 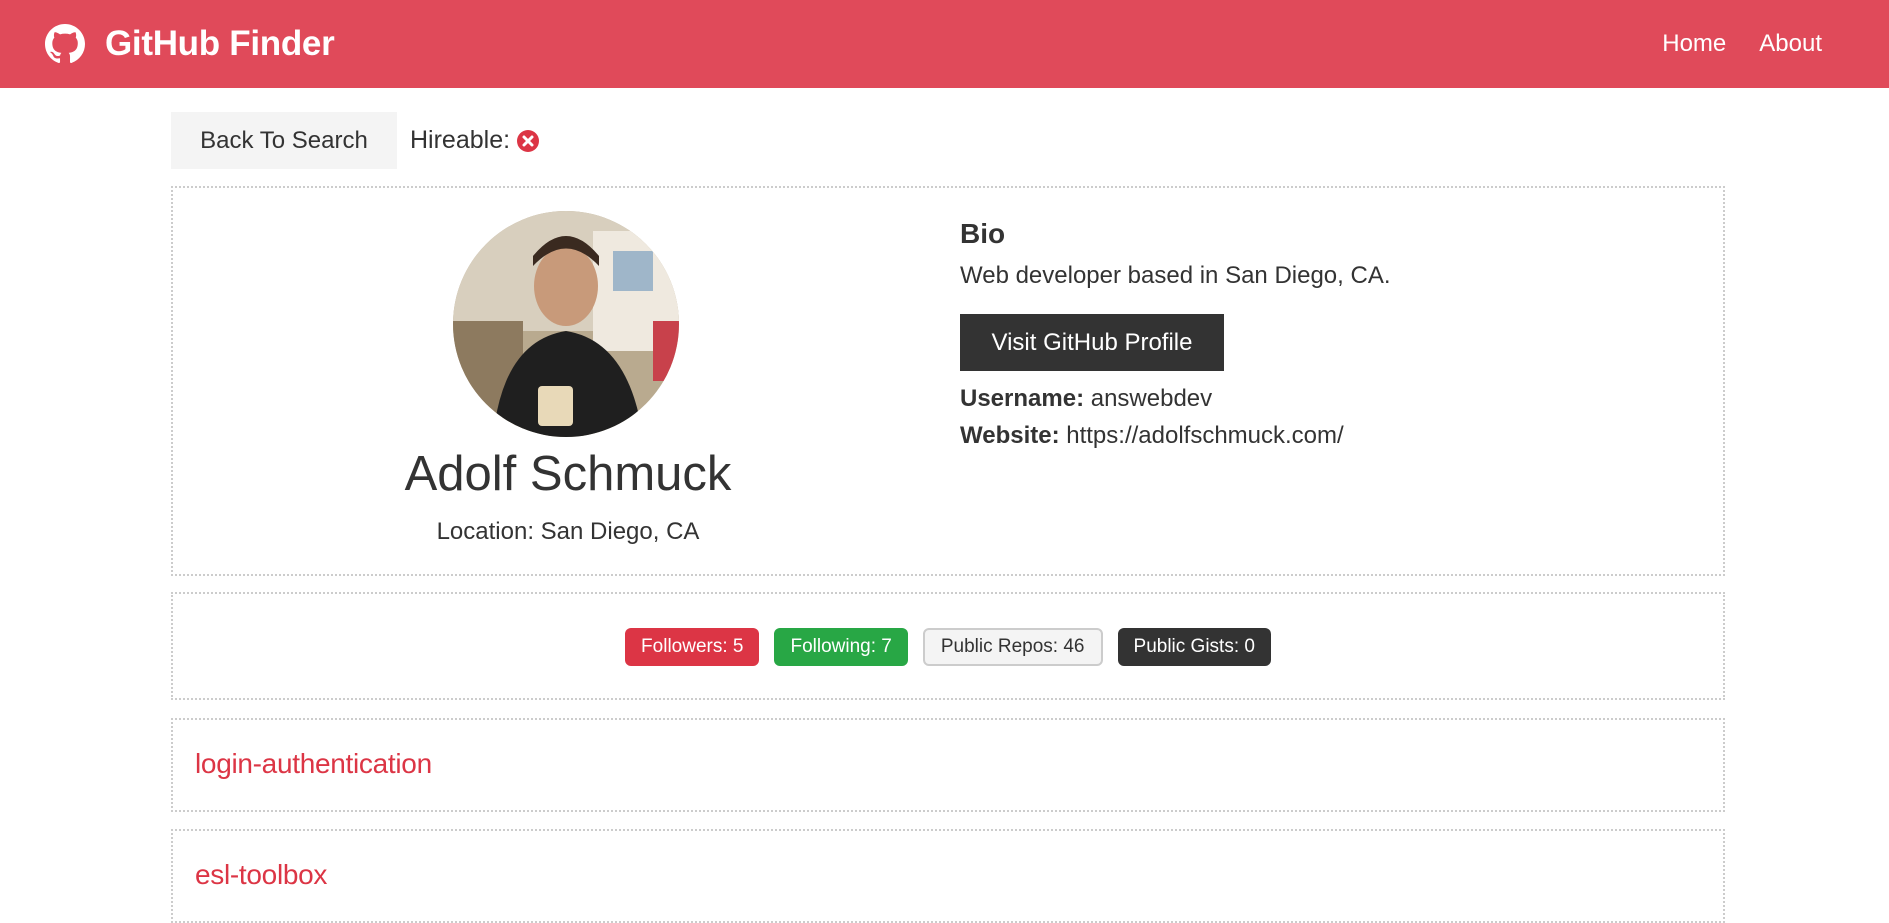 I want to click on website-value: https://adolfschmuck.com/, so click(x=1205, y=435).